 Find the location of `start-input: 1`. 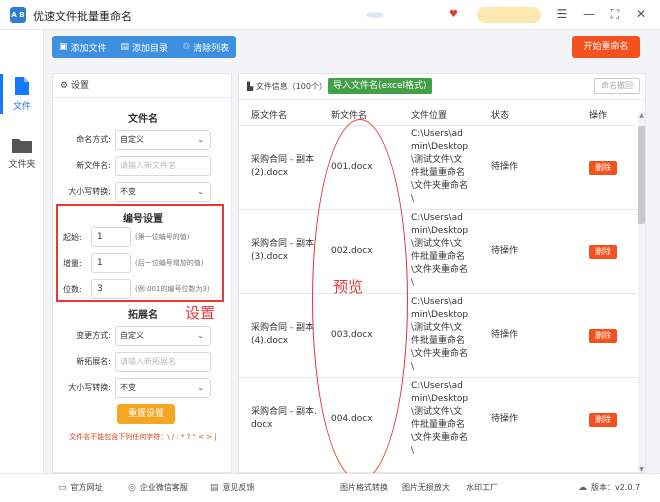

start-input: 1 is located at coordinates (111, 237).